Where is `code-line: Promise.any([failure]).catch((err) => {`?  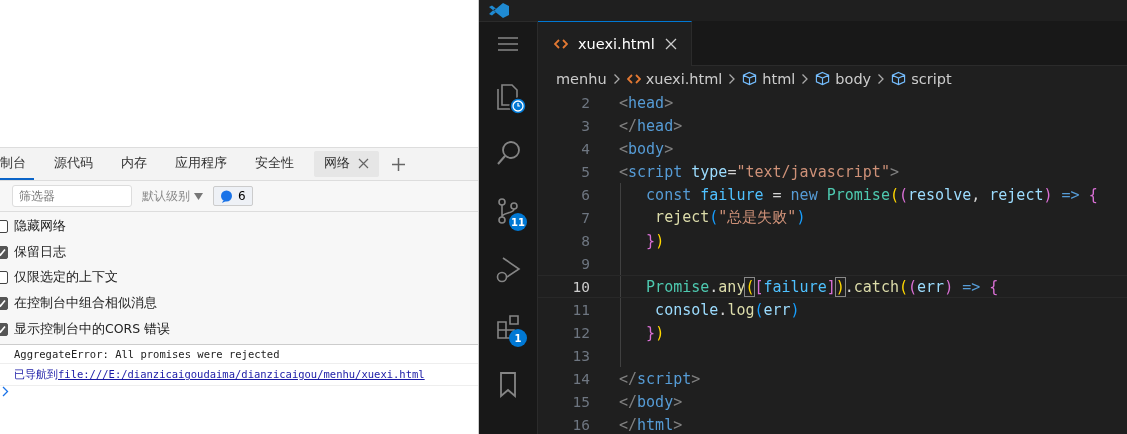
code-line: Promise.any([failure]).catch((err) => { is located at coordinates (822, 286).